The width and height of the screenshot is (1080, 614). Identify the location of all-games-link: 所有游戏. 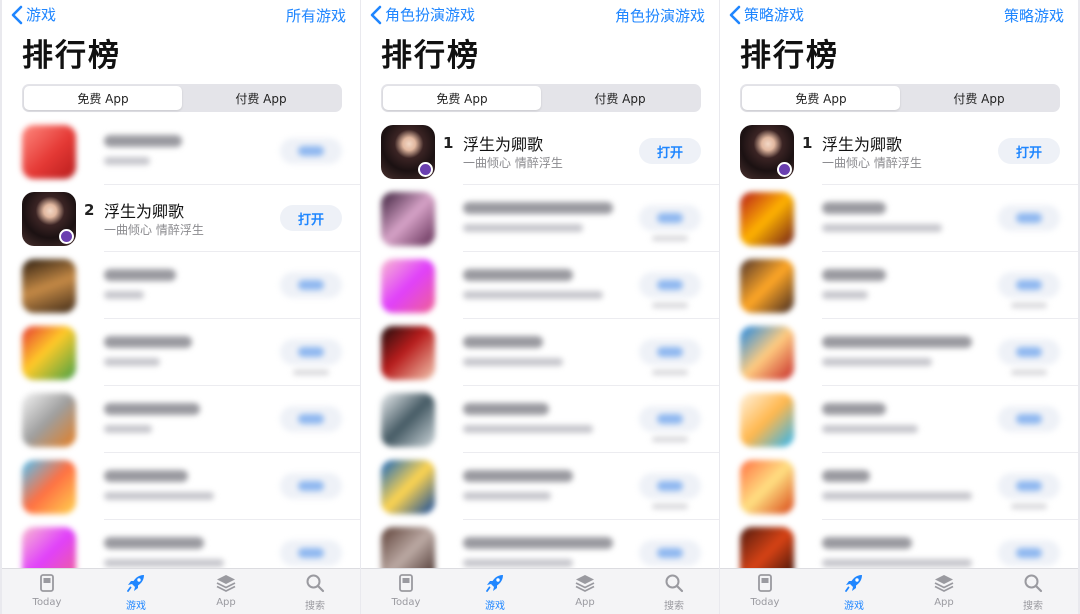
(316, 16).